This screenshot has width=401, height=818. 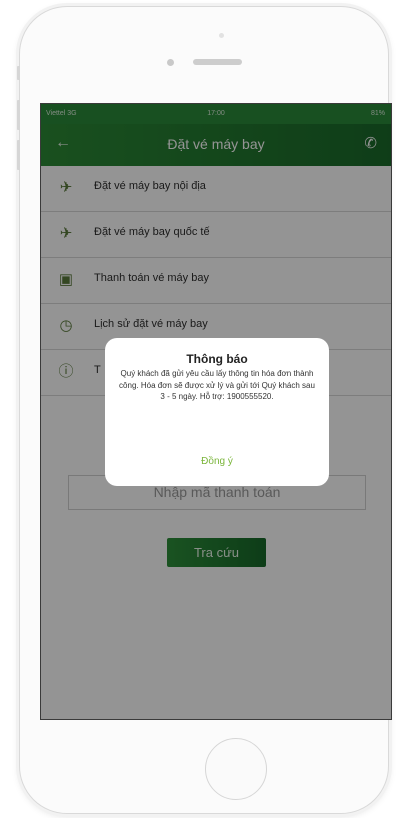 What do you see at coordinates (18, 115) in the screenshot?
I see `volume-up-button` at bounding box center [18, 115].